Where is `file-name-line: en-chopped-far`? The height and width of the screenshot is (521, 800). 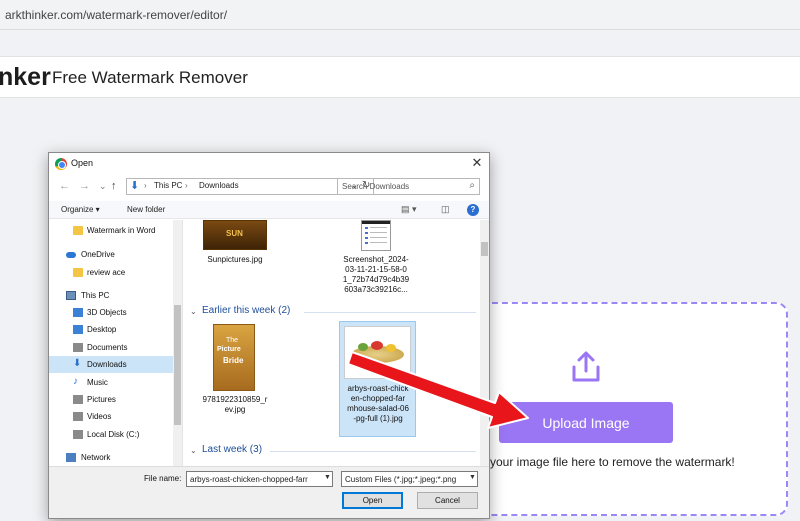 file-name-line: en-chopped-far is located at coordinates (378, 398).